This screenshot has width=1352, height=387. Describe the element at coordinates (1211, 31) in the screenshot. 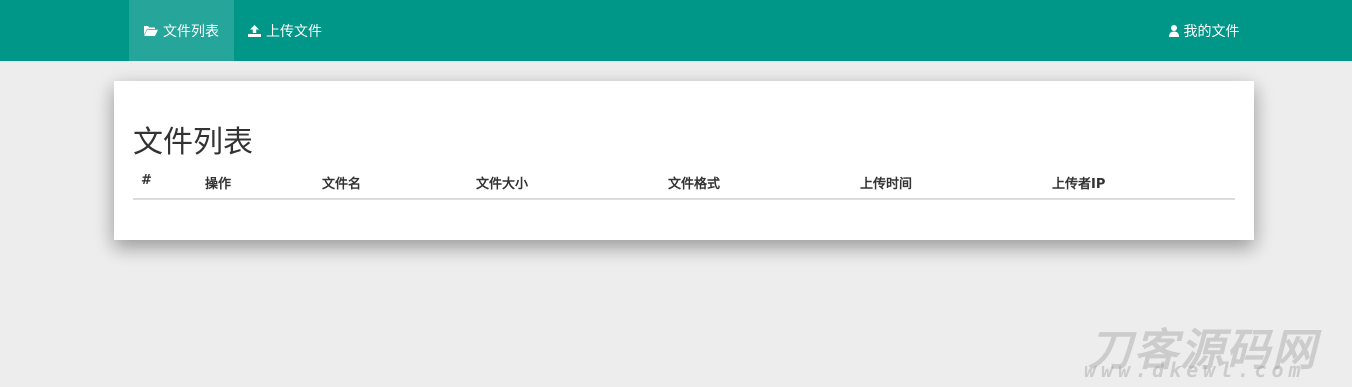

I see `nav-item-my-files-label: 我的文件` at that location.